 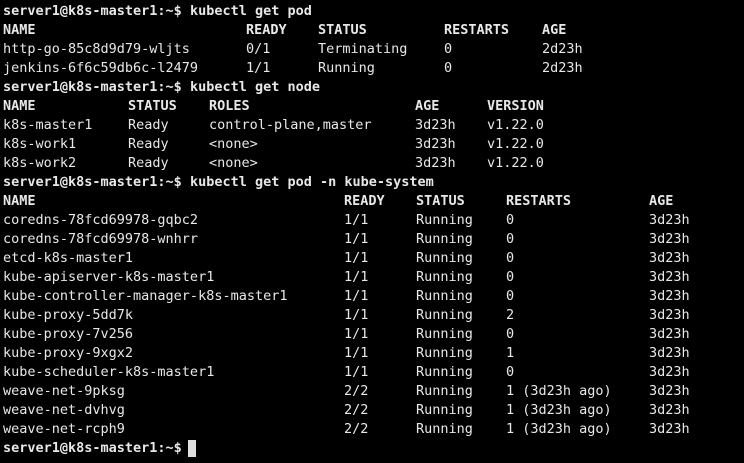 What do you see at coordinates (372, 87) in the screenshot?
I see `command-line: server1@k8s-master1:~$ kubectl get node` at bounding box center [372, 87].